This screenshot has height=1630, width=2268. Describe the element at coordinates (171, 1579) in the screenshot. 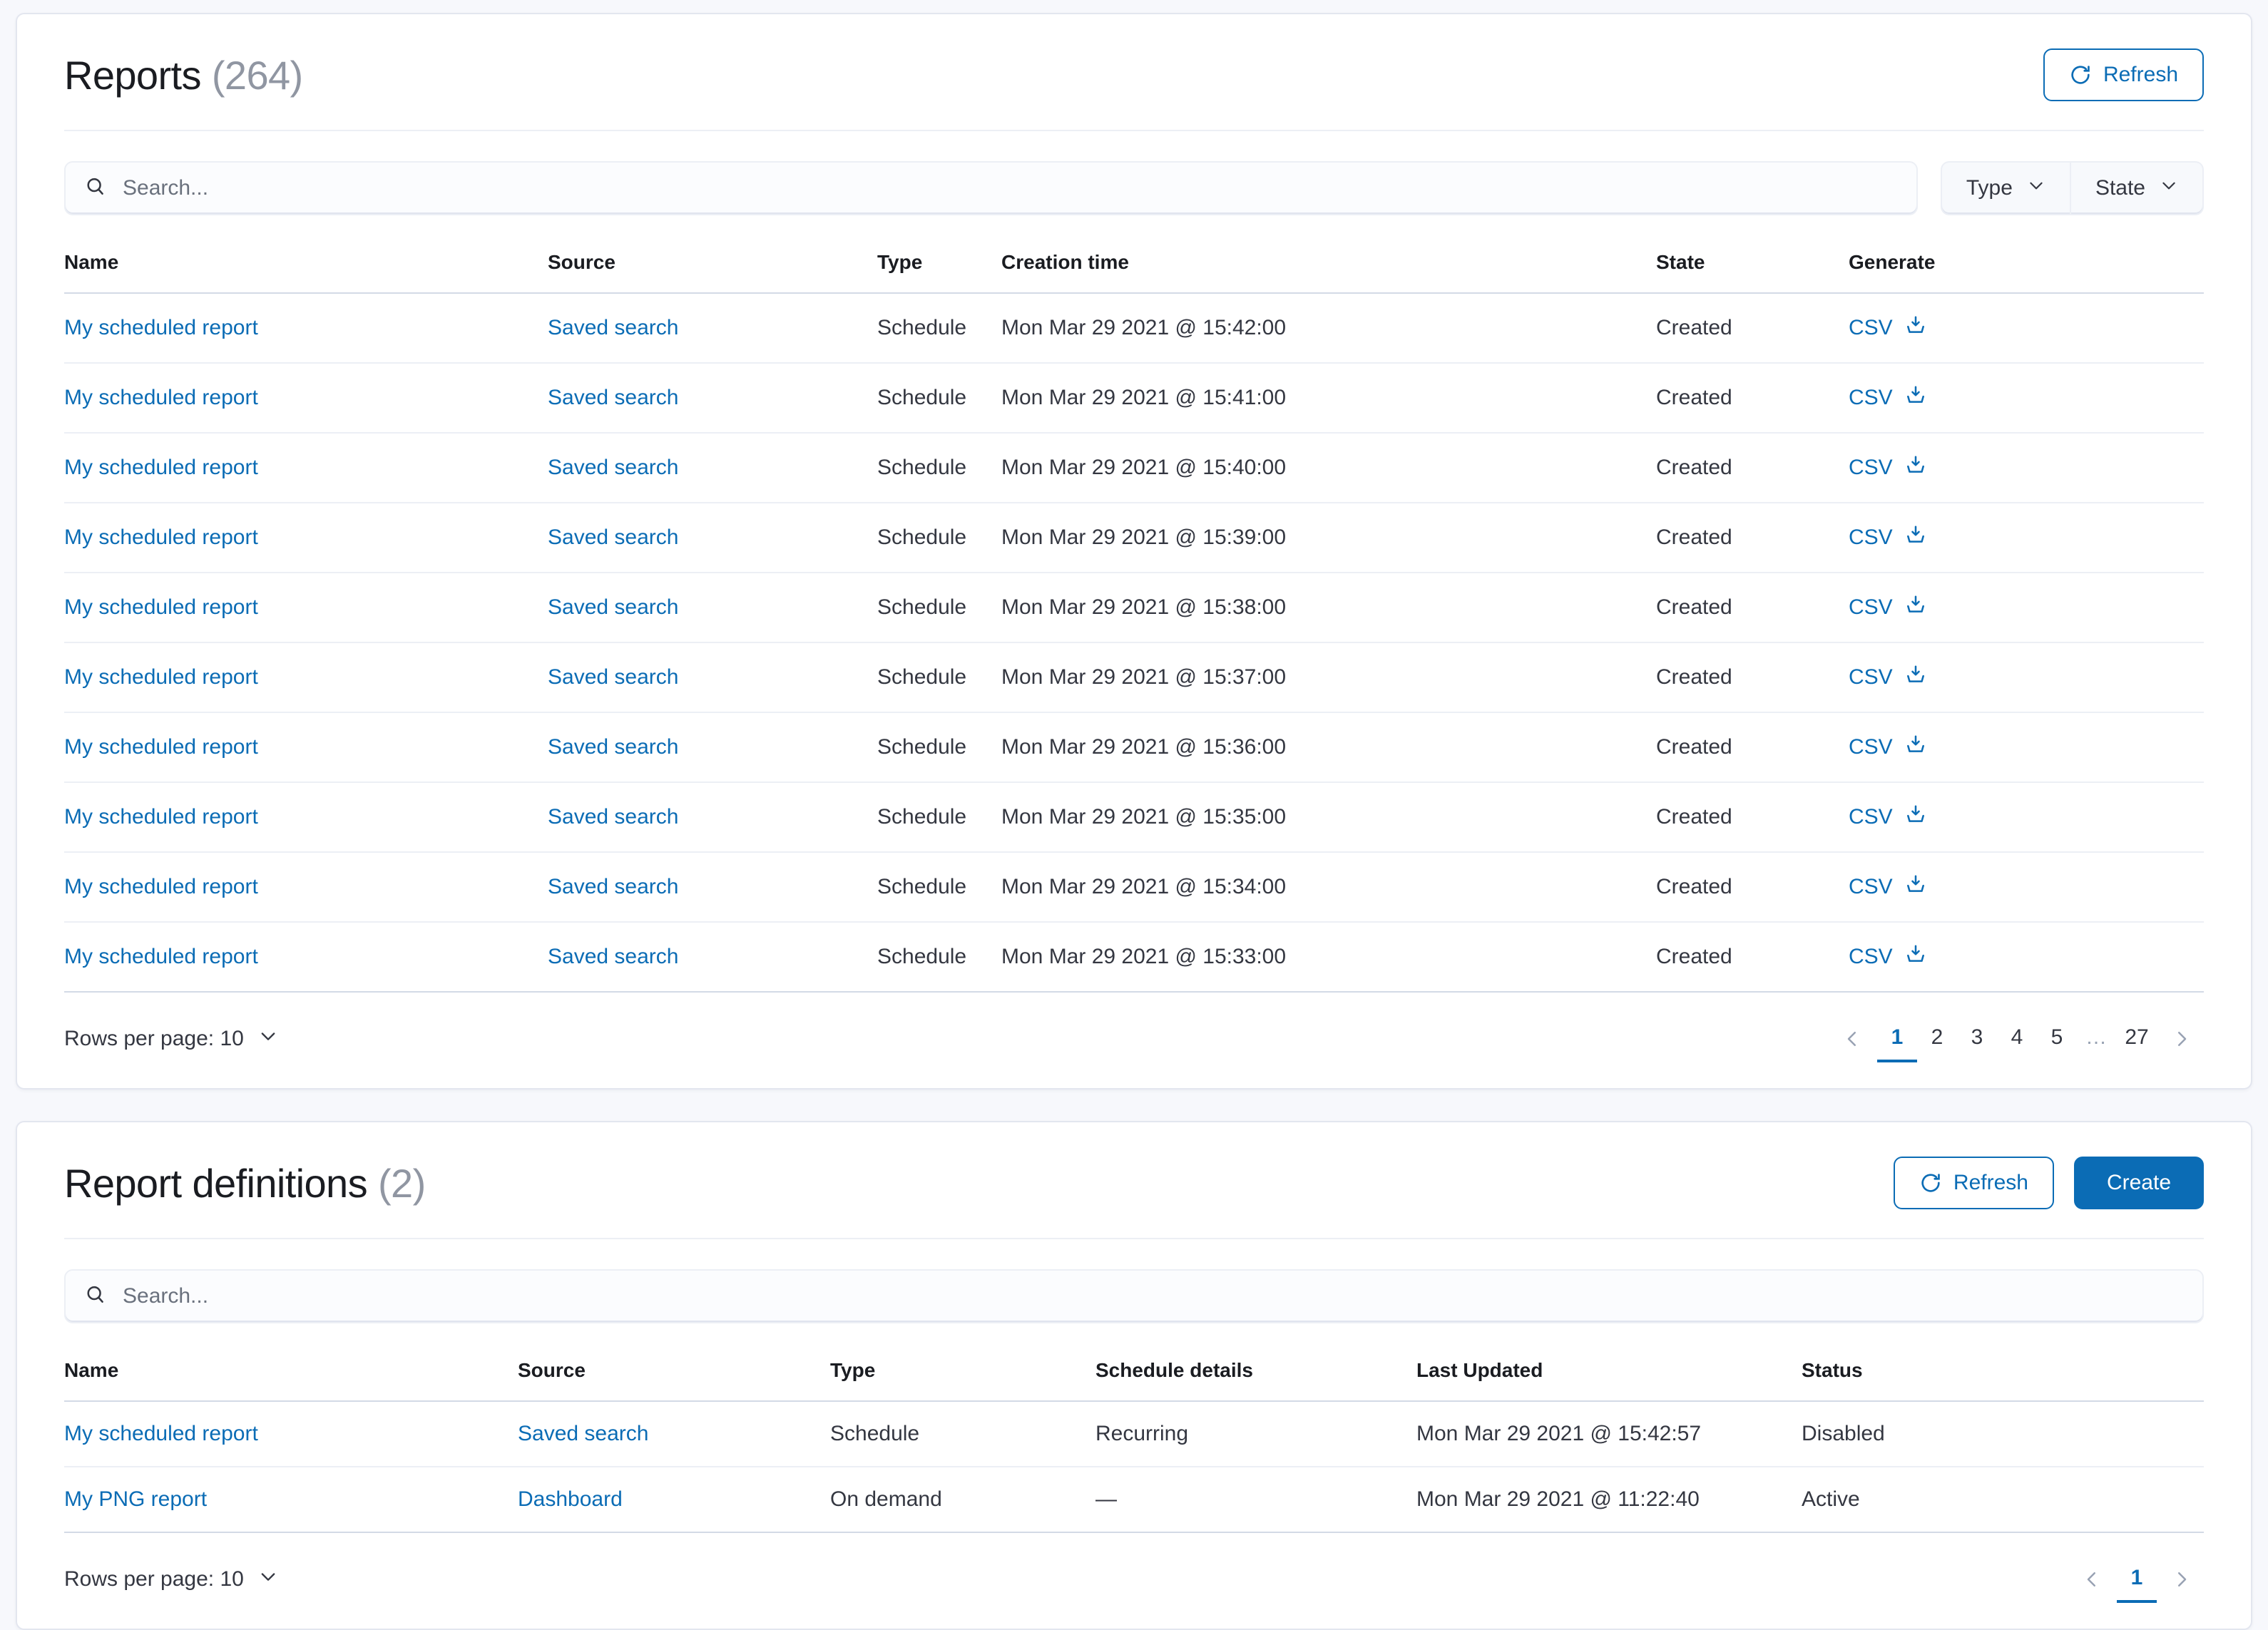

I see `definitions-rows-per-page: Rows per page: 10` at that location.